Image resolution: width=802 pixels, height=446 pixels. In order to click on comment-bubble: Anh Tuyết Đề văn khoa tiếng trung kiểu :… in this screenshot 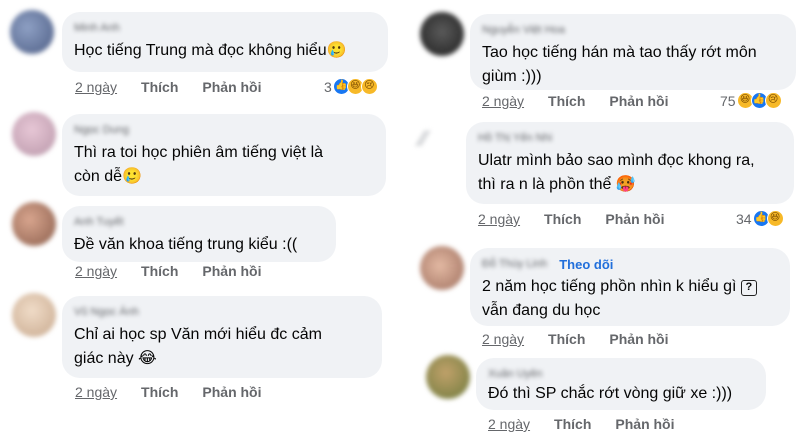, I will do `click(199, 234)`.